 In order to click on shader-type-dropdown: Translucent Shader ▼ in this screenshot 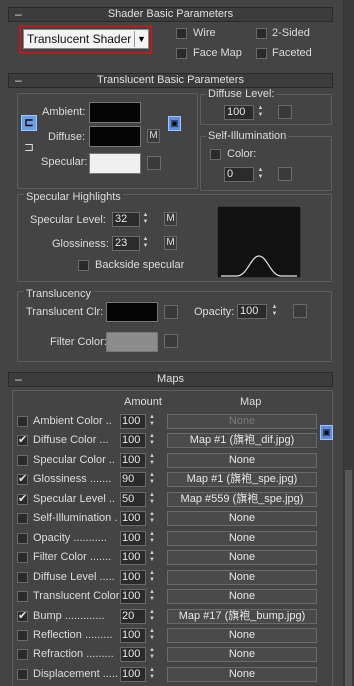, I will do `click(86, 39)`.